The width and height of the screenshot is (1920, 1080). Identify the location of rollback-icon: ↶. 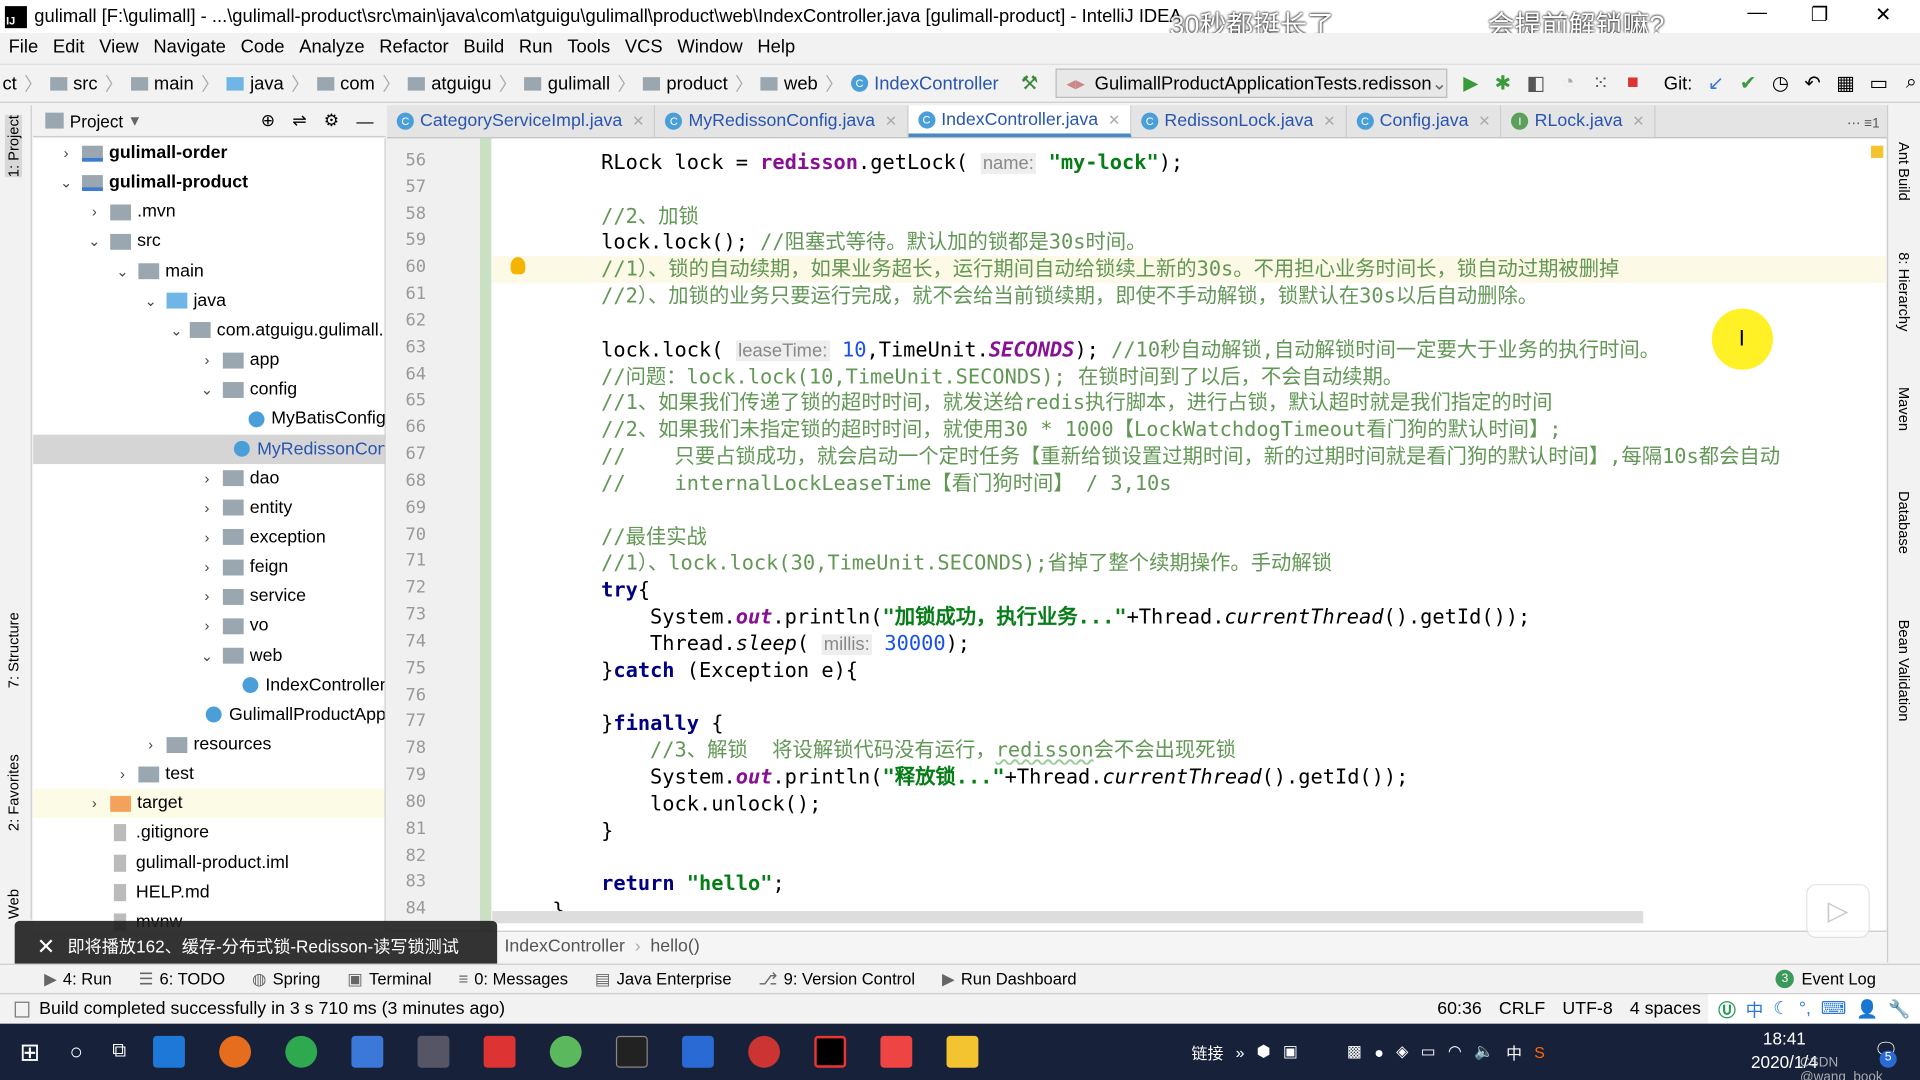
(1813, 83).